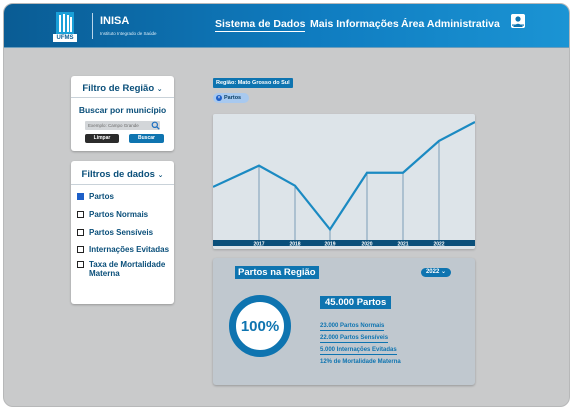  Describe the element at coordinates (114, 21) in the screenshot. I see `brand-name: INISA` at that location.